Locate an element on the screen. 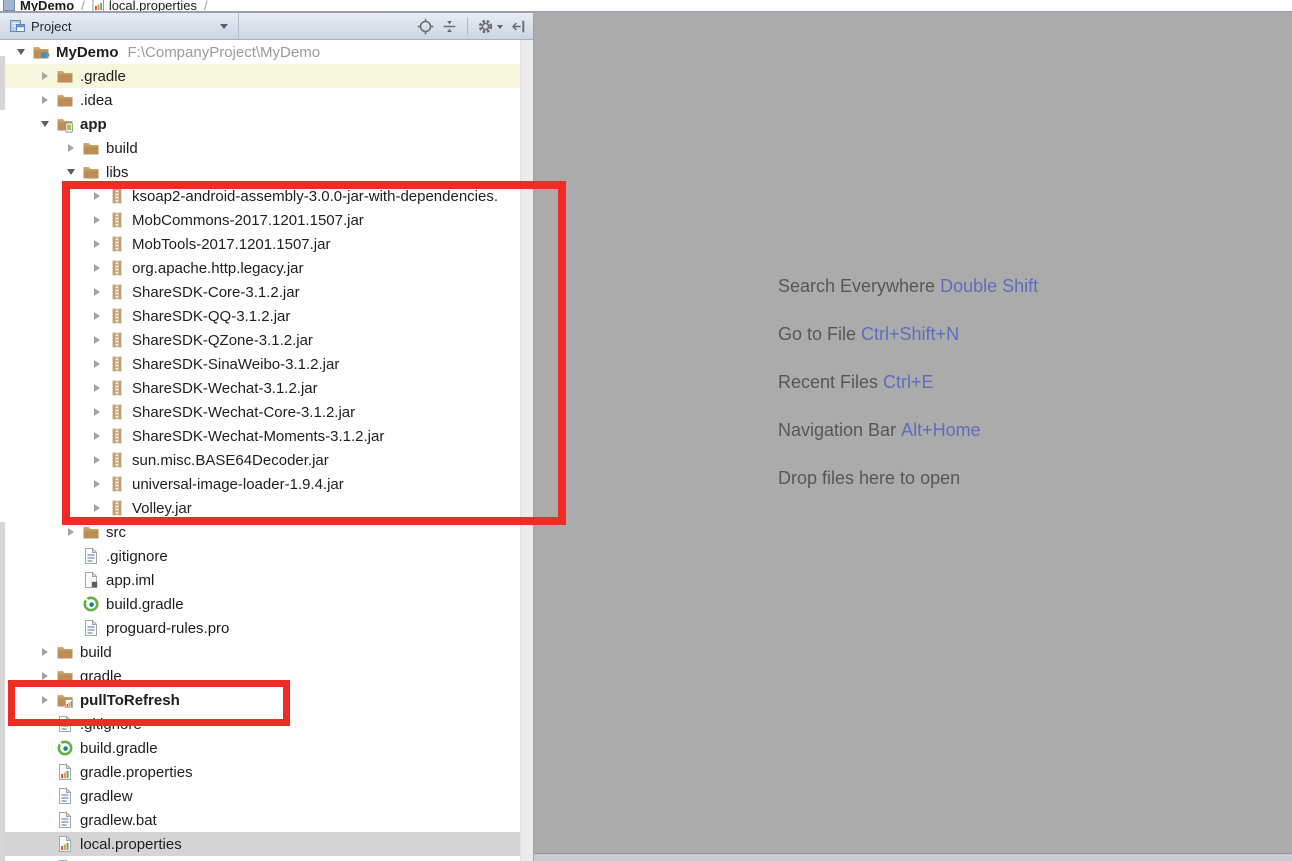 The height and width of the screenshot is (861, 1292). tree-row-Volley.jar: Volley.jar is located at coordinates (260, 508).